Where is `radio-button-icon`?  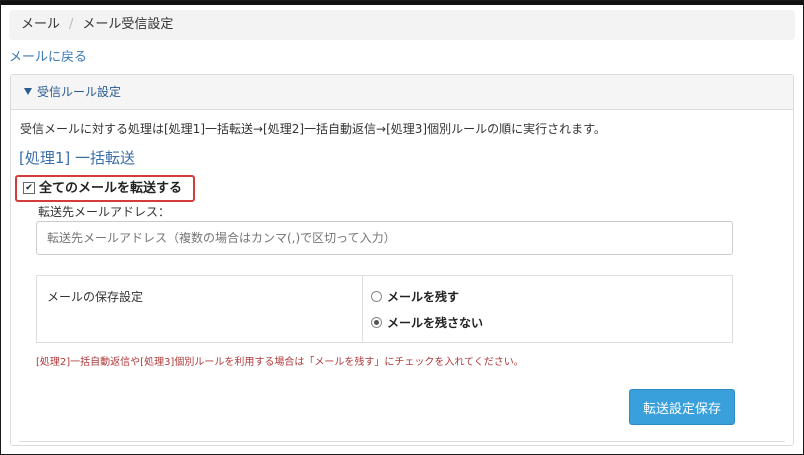 radio-button-icon is located at coordinates (376, 296).